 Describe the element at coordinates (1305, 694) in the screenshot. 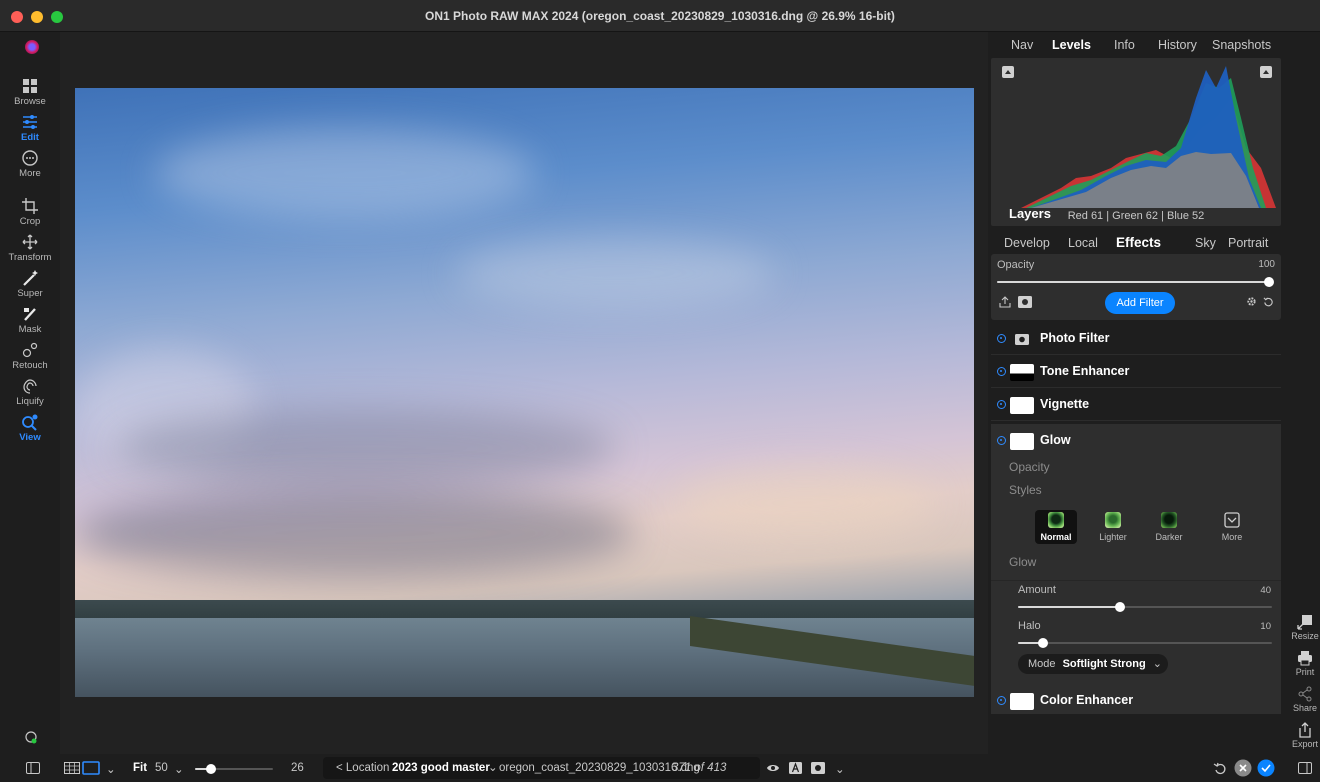

I see `share-icon` at that location.